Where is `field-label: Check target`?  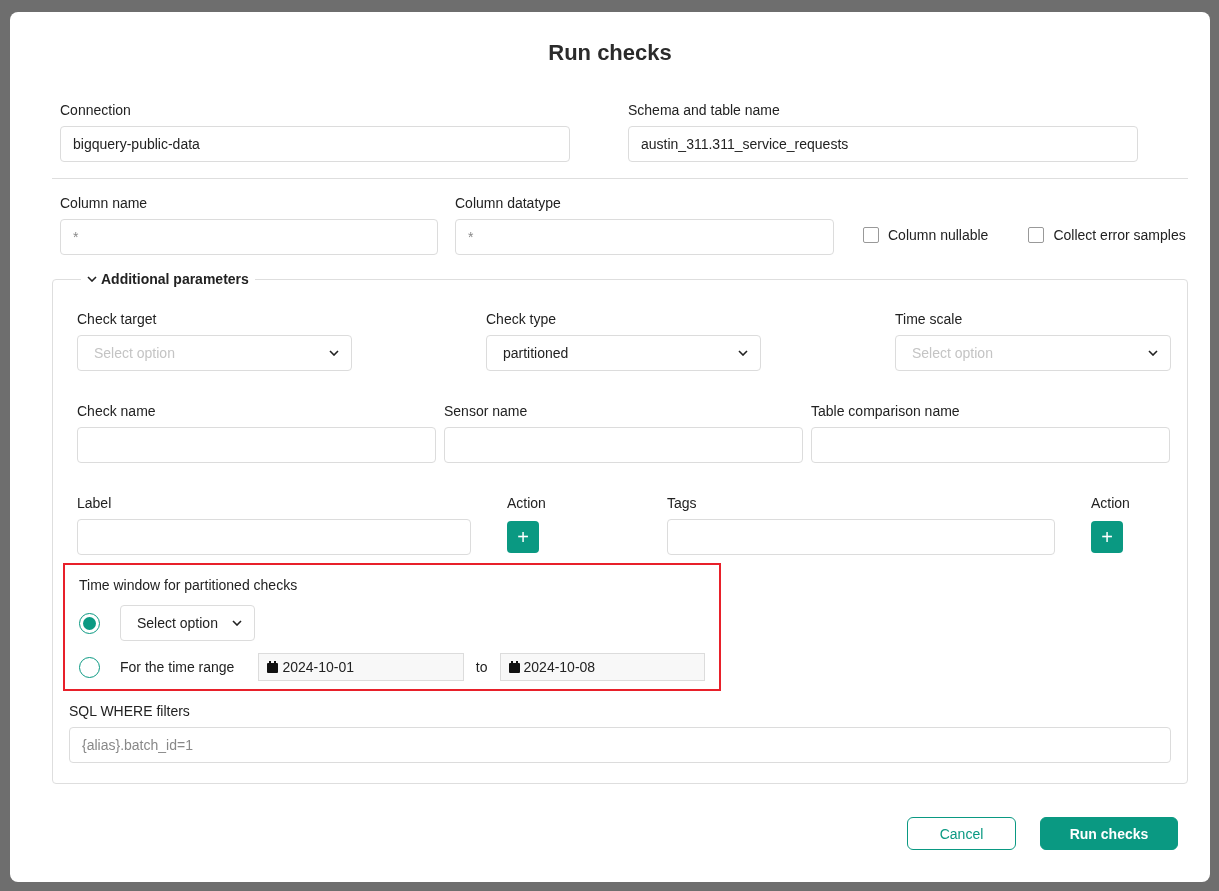
field-label: Check target is located at coordinates (117, 319).